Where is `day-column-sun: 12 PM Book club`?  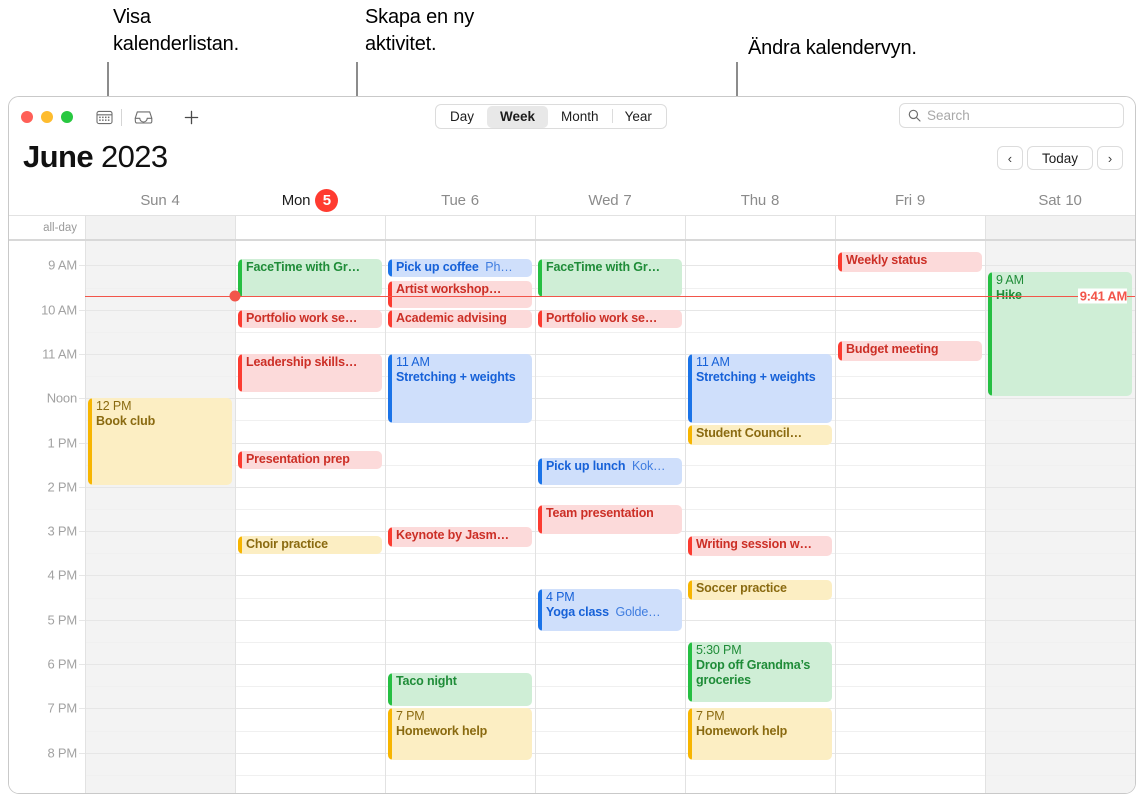 day-column-sun: 12 PM Book club is located at coordinates (160, 517).